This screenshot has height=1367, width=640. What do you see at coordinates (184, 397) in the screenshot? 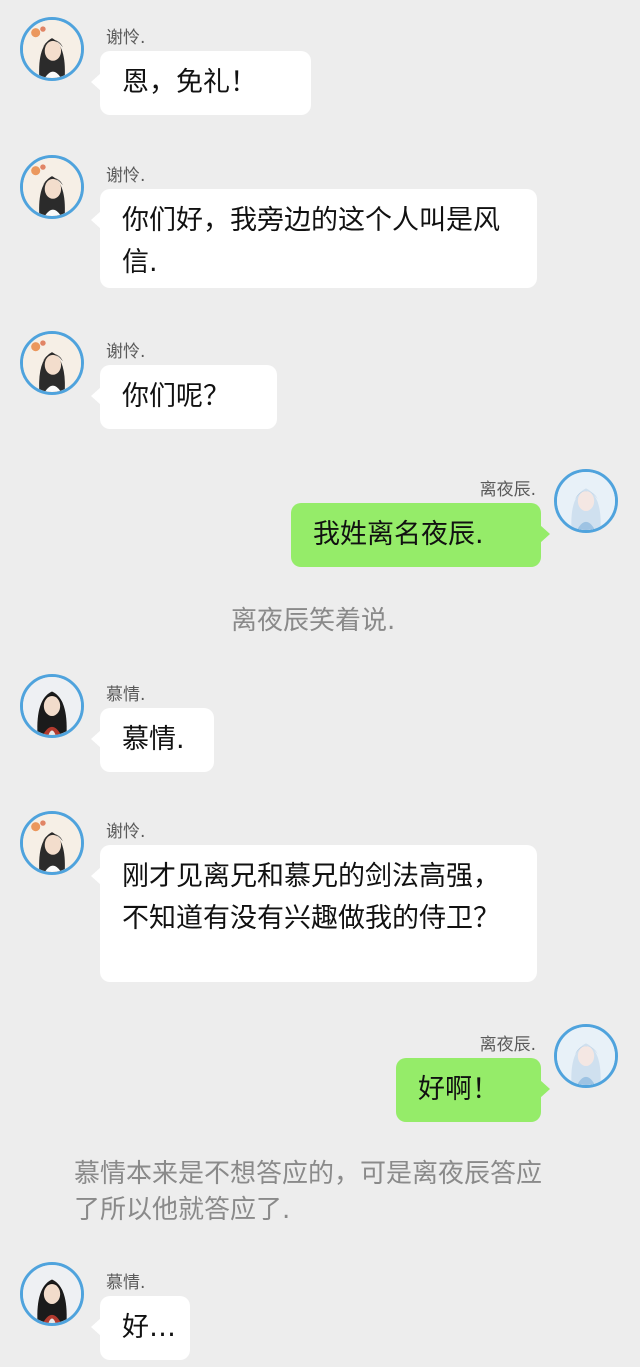
I see `message-bubble: 你们呢？` at bounding box center [184, 397].